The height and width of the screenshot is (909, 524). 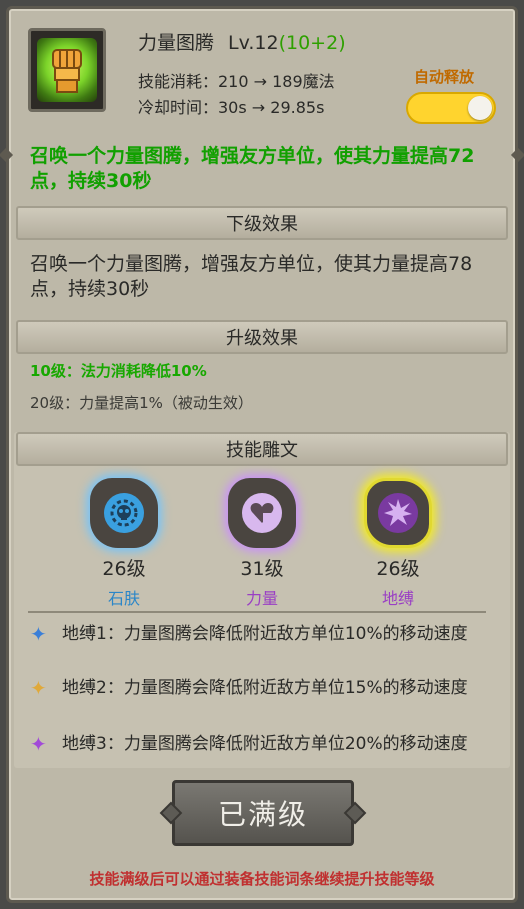 I want to click on skull-gear-icon, so click(x=124, y=513).